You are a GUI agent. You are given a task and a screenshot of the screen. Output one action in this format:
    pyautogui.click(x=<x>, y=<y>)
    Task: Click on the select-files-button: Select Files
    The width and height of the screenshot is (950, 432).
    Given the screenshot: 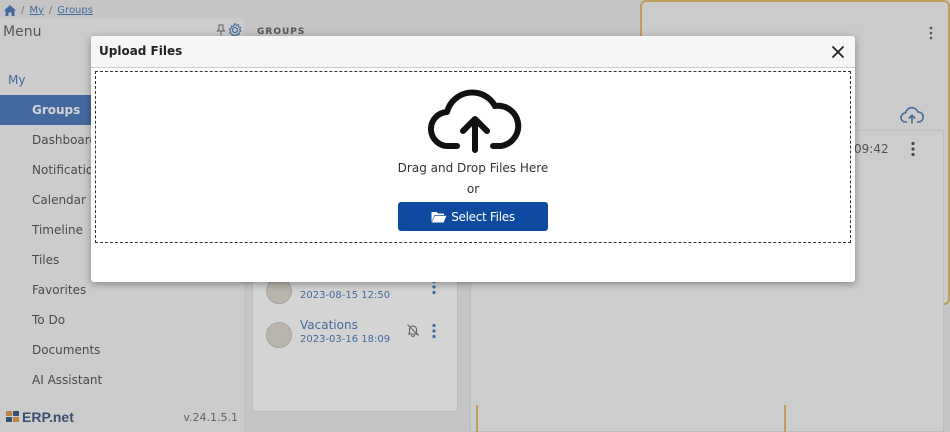 What is the action you would take?
    pyautogui.click(x=473, y=216)
    